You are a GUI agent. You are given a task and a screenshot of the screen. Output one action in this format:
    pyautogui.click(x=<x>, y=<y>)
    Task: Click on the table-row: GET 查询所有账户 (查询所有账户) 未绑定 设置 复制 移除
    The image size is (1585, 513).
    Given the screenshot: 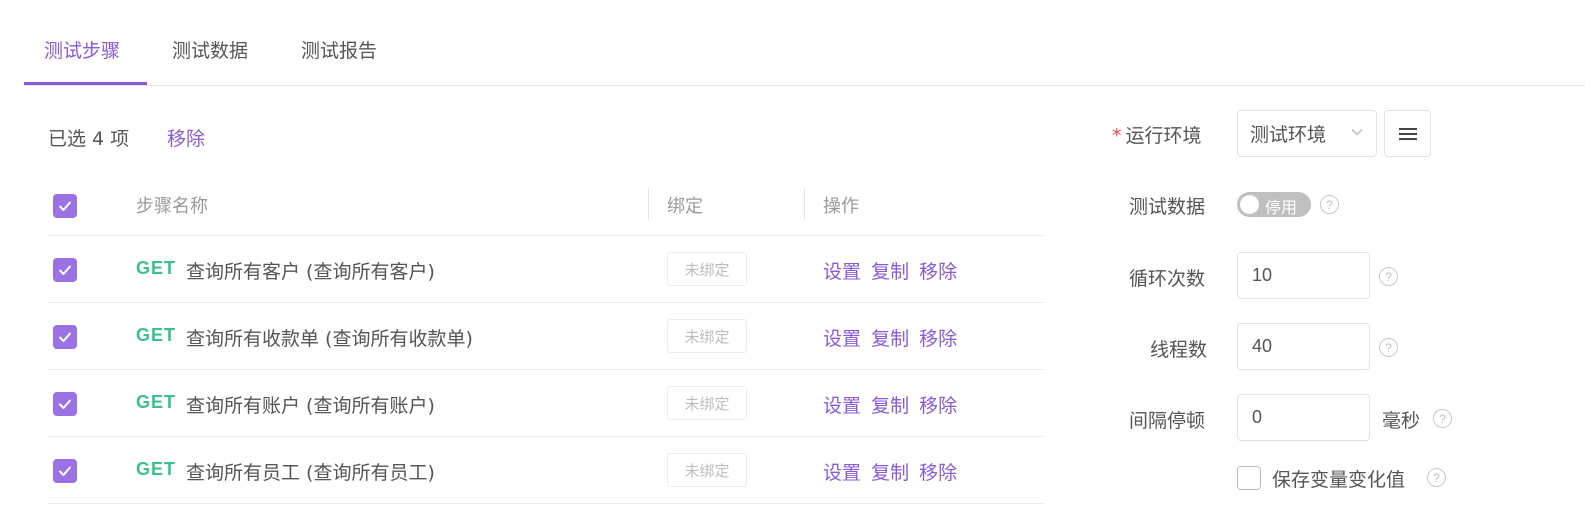 What is the action you would take?
    pyautogui.click(x=546, y=403)
    